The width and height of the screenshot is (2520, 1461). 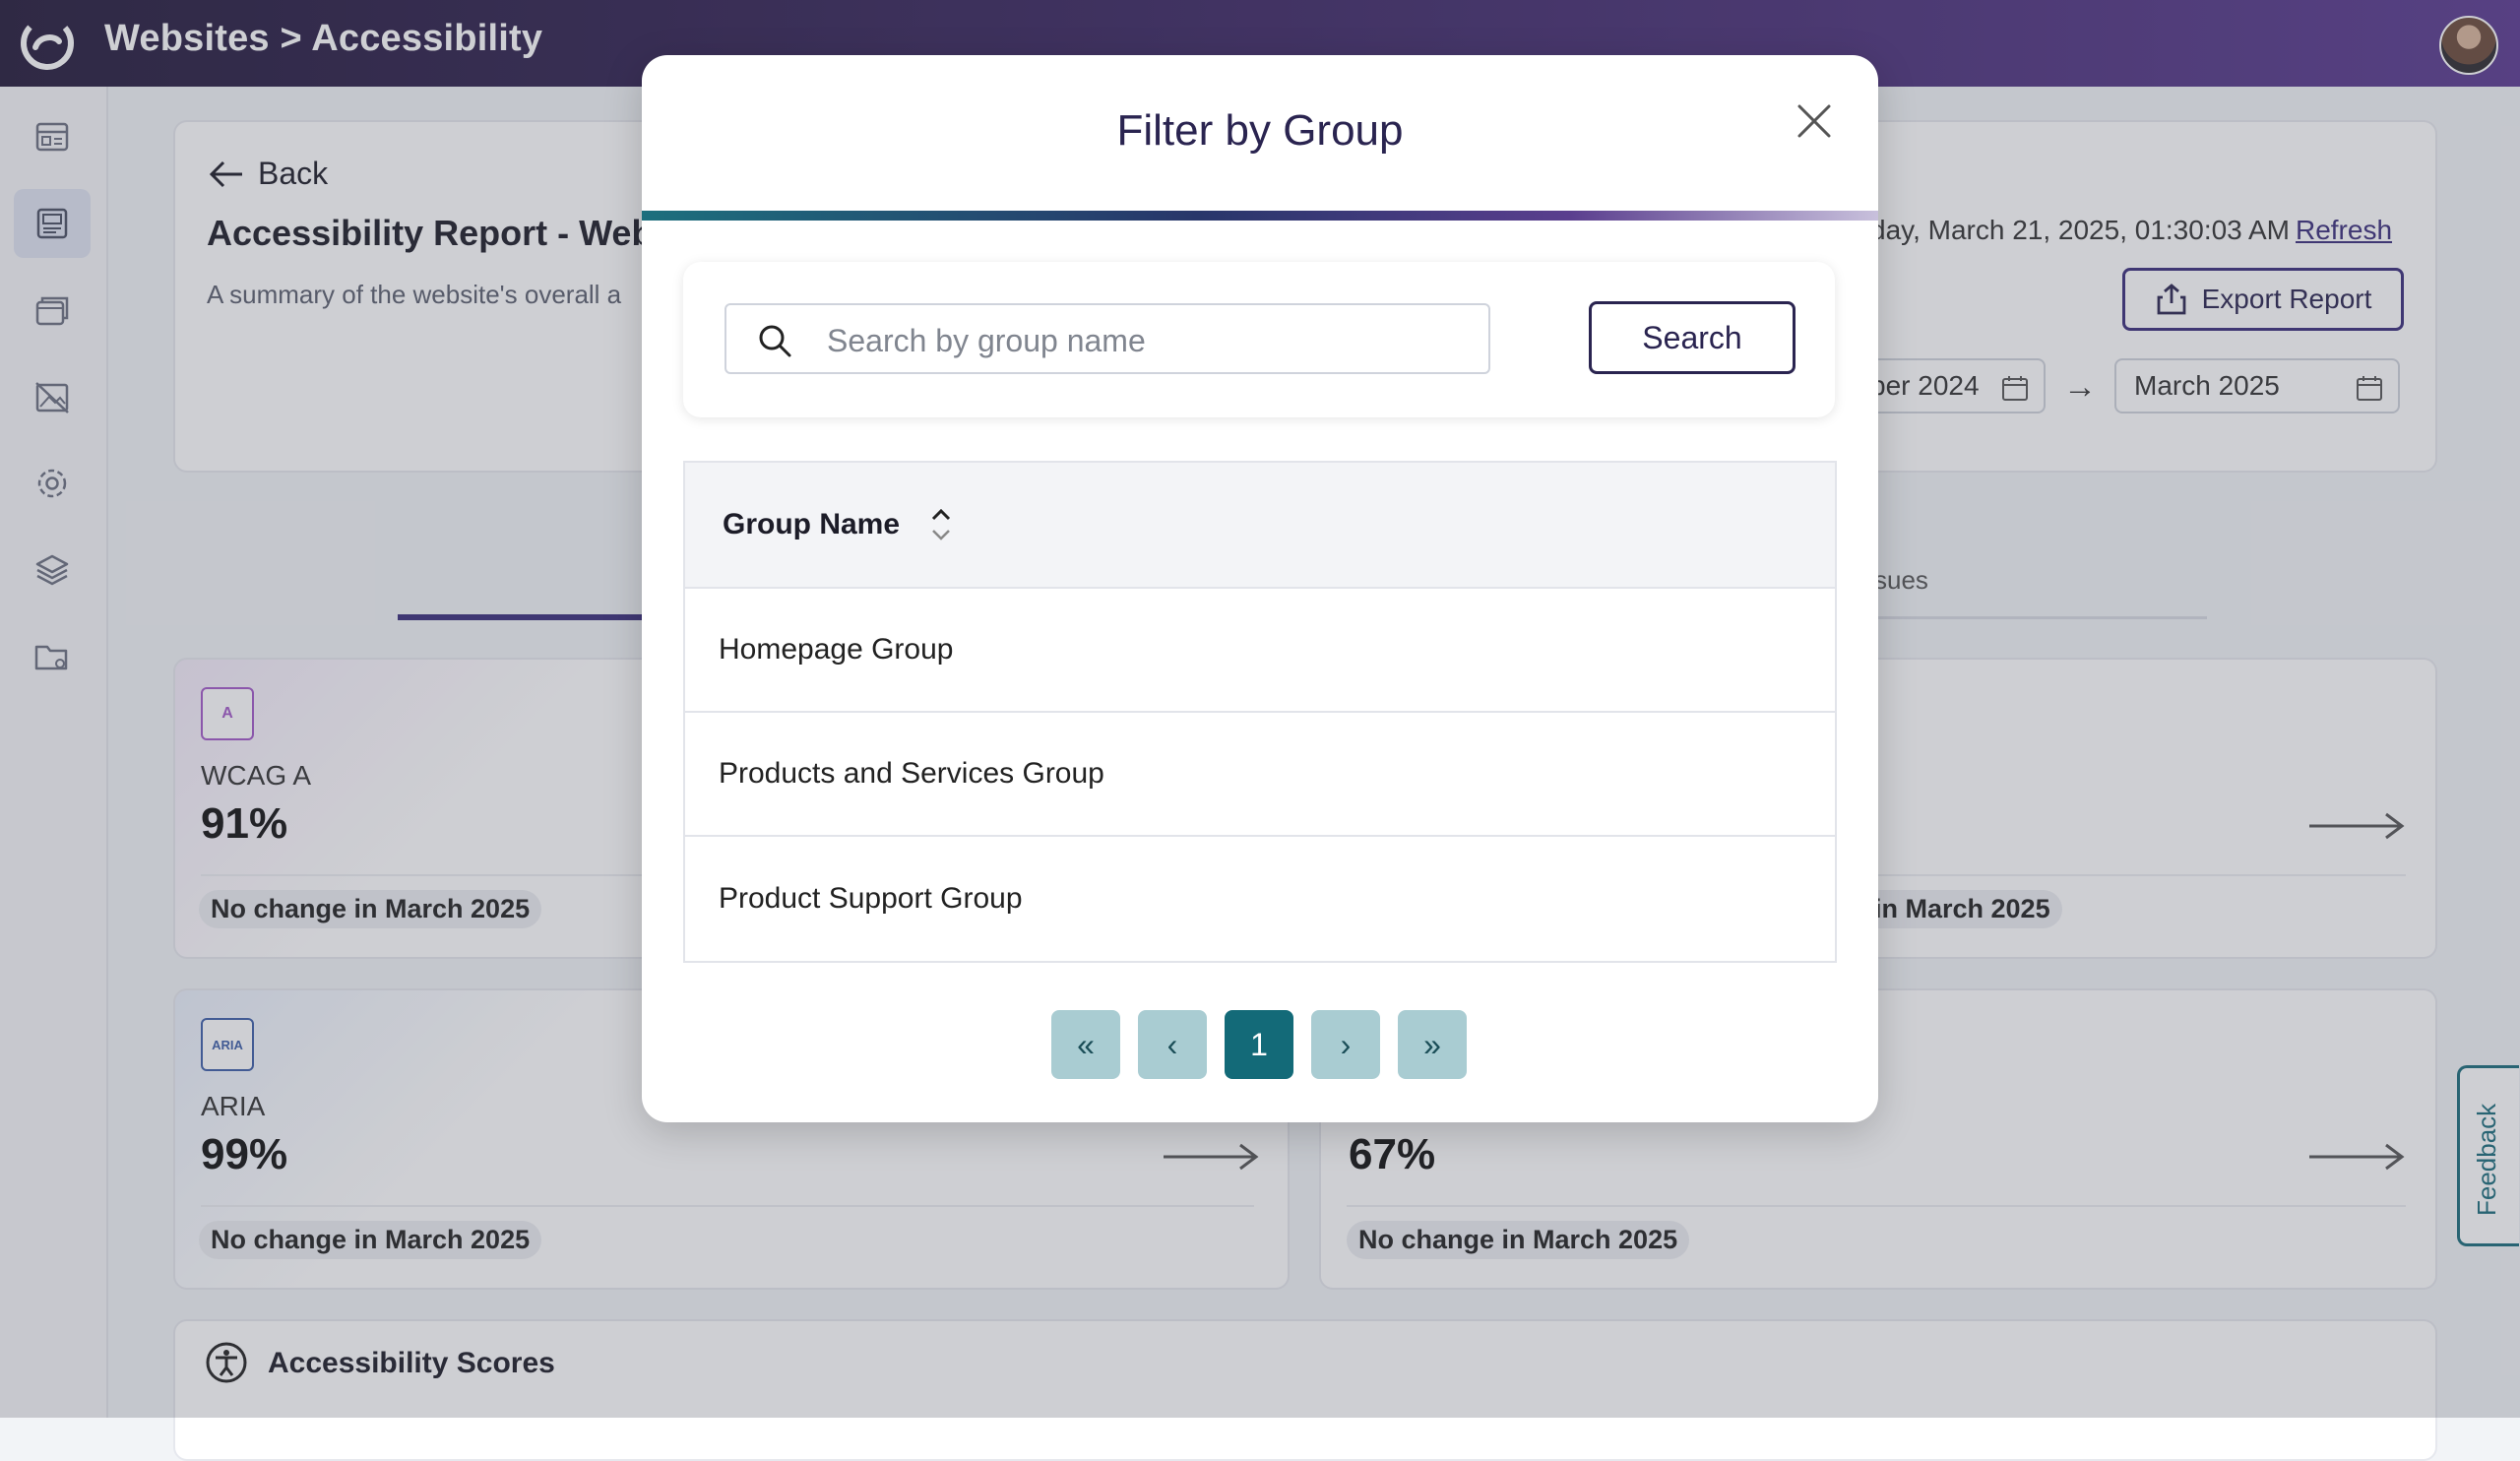 What do you see at coordinates (941, 524) in the screenshot?
I see `sort-icon` at bounding box center [941, 524].